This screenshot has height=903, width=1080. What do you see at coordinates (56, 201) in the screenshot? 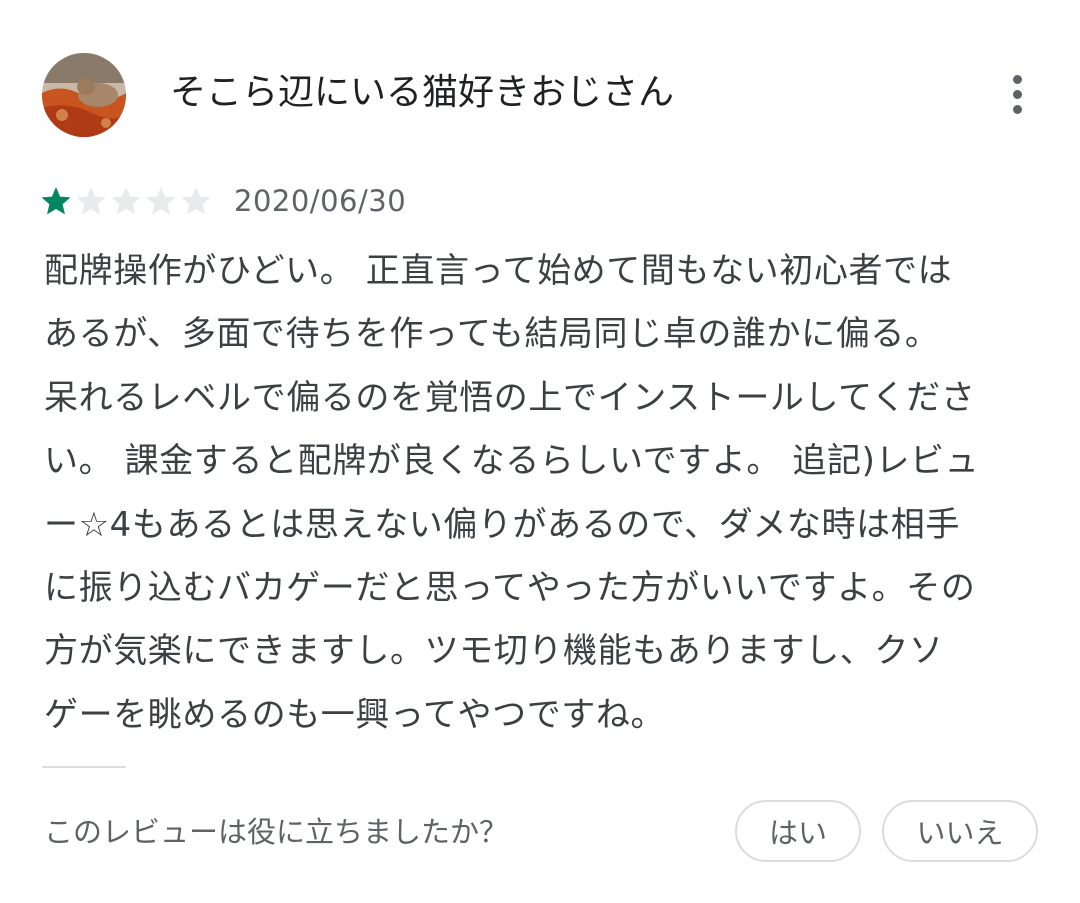
I see `star-filled-icon` at bounding box center [56, 201].